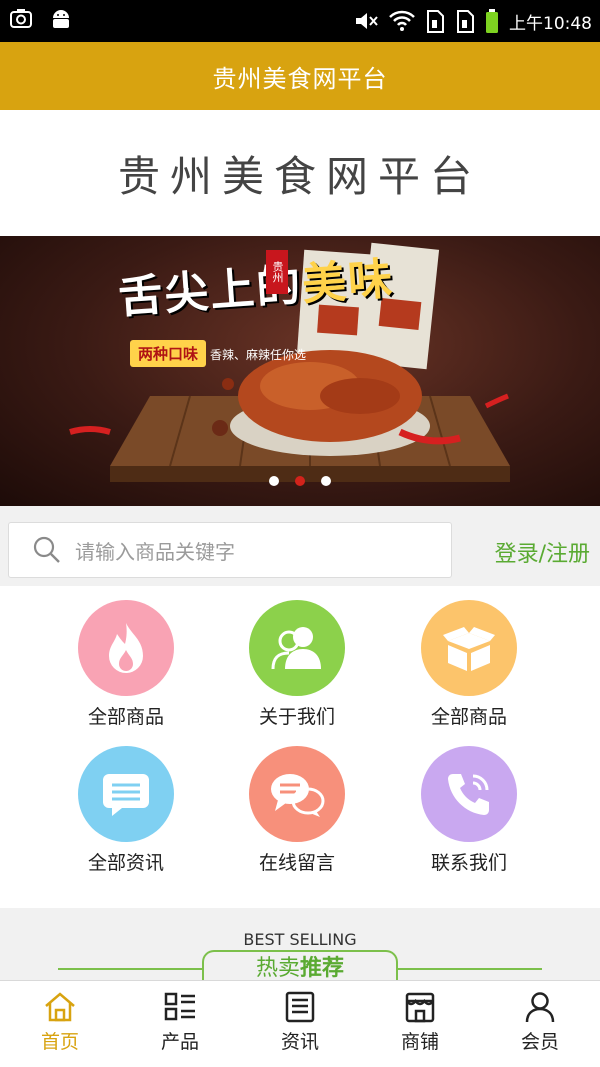 Image resolution: width=600 pixels, height=1067 pixels. What do you see at coordinates (540, 1007) in the screenshot?
I see `user-icon` at bounding box center [540, 1007].